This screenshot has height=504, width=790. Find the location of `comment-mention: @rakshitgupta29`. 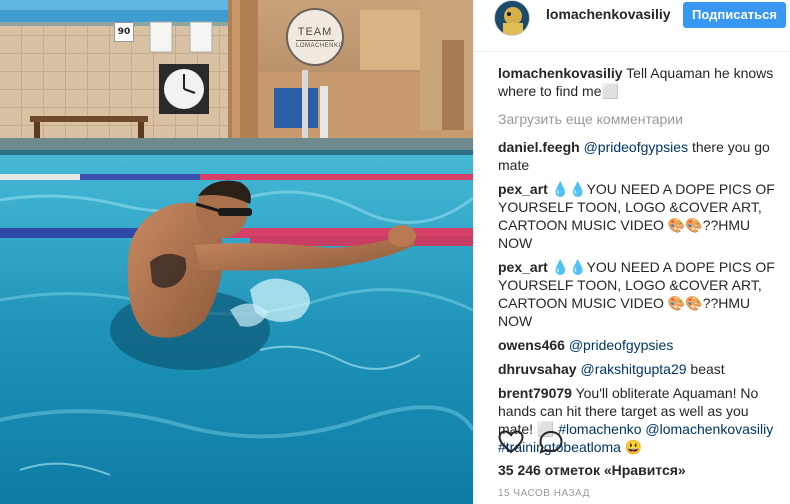

comment-mention: @rakshitgupta29 is located at coordinates (633, 369).